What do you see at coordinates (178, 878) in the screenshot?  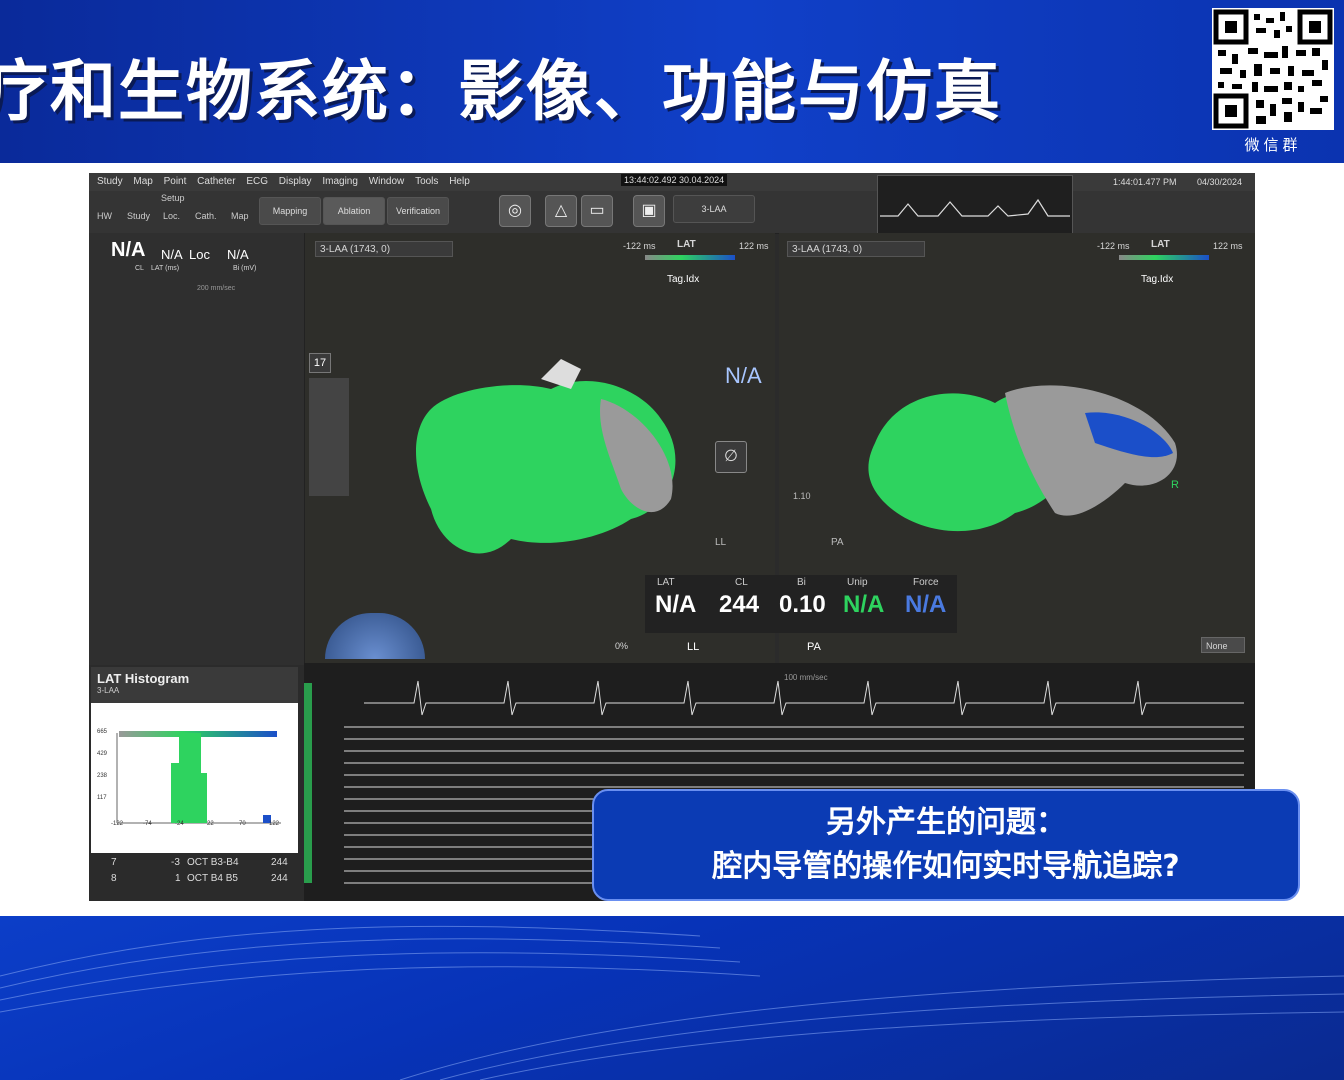 I see `row-8-val: 1` at bounding box center [178, 878].